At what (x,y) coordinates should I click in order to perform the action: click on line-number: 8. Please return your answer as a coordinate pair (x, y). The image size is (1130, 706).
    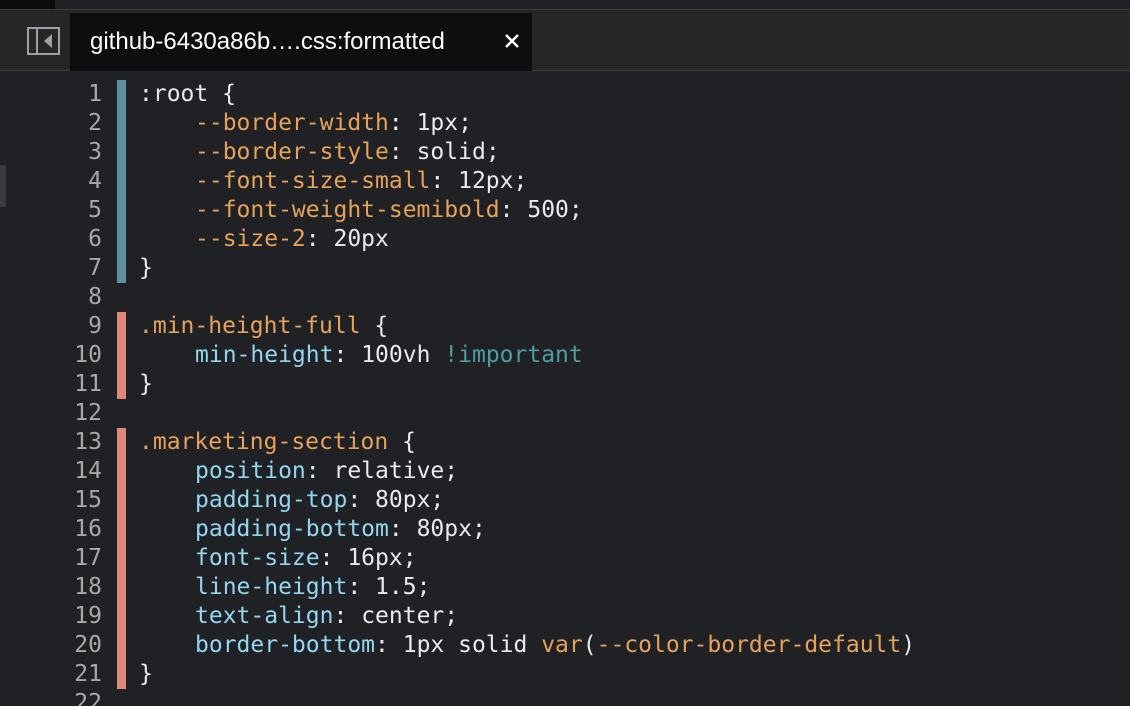
    Looking at the image, I should click on (95, 297).